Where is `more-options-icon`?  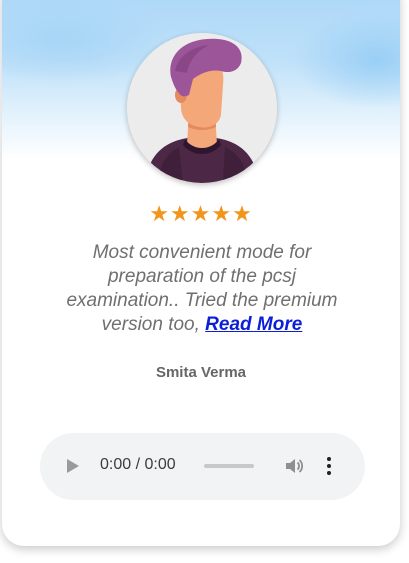 more-options-icon is located at coordinates (329, 466).